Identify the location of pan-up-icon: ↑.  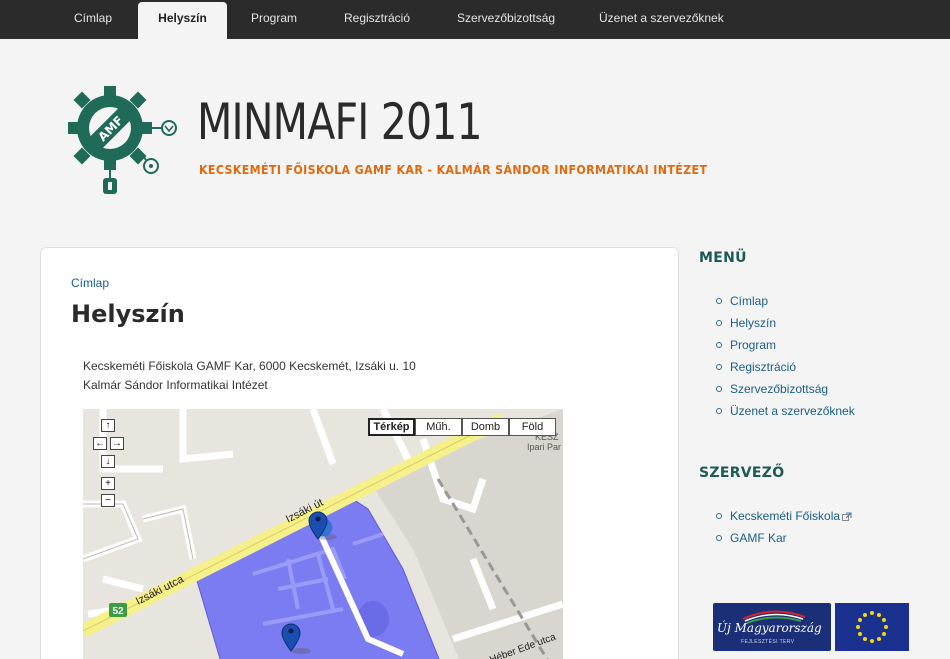
(108, 425).